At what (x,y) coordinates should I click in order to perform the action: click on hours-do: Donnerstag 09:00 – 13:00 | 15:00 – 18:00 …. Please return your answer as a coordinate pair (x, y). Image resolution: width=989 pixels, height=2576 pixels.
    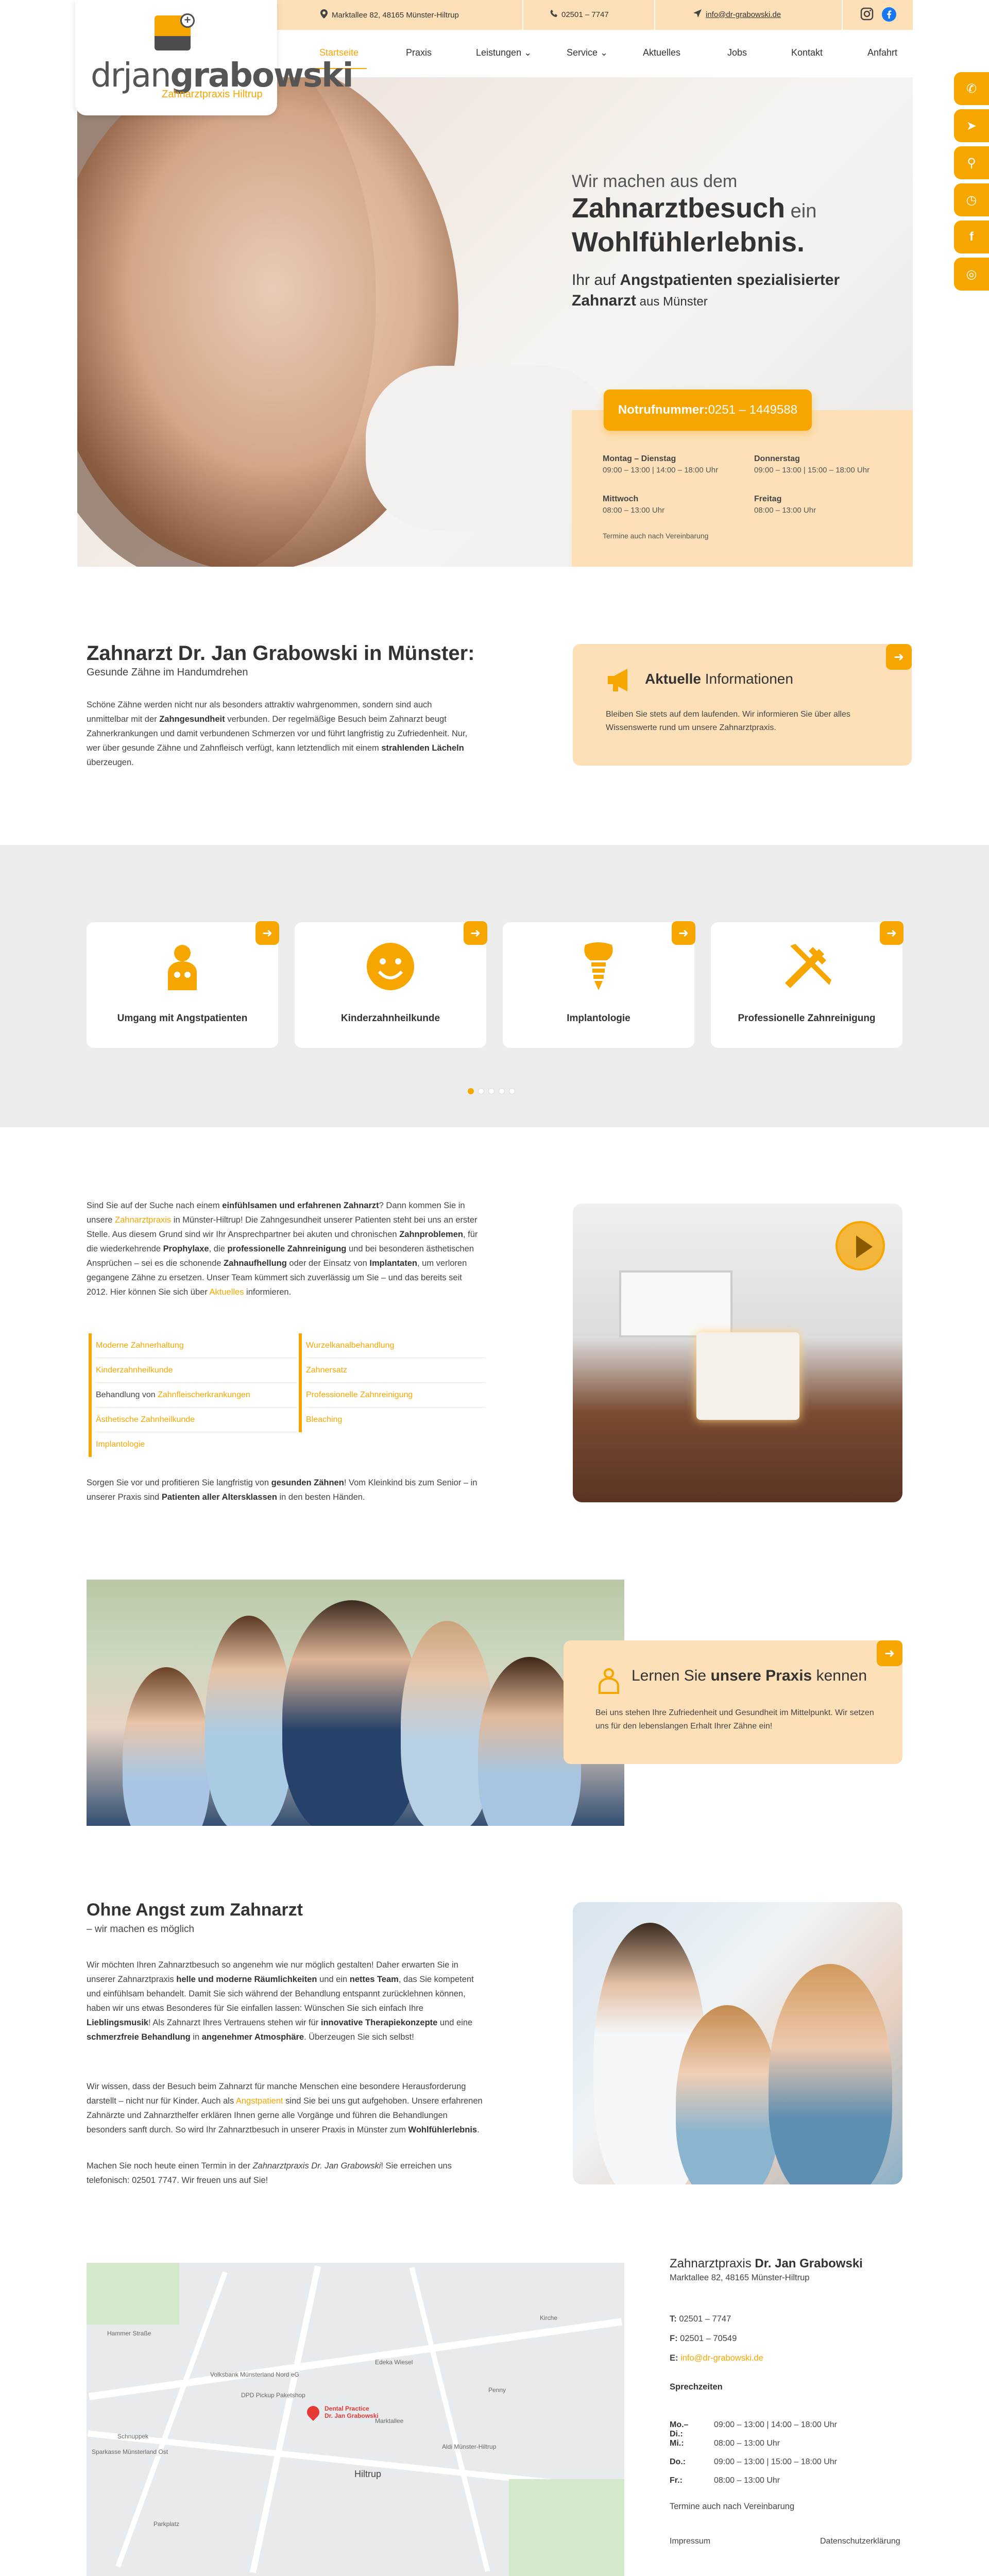
    Looking at the image, I should click on (812, 464).